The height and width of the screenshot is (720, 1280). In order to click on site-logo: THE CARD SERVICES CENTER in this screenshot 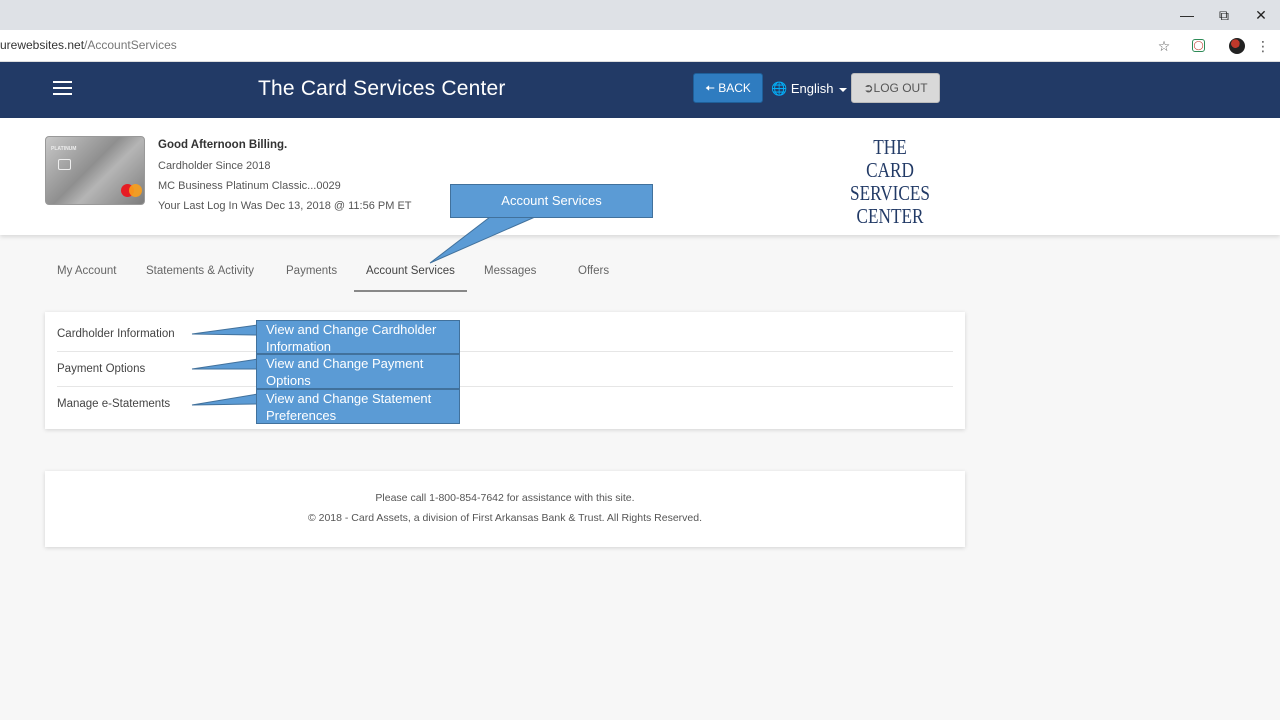, I will do `click(889, 182)`.